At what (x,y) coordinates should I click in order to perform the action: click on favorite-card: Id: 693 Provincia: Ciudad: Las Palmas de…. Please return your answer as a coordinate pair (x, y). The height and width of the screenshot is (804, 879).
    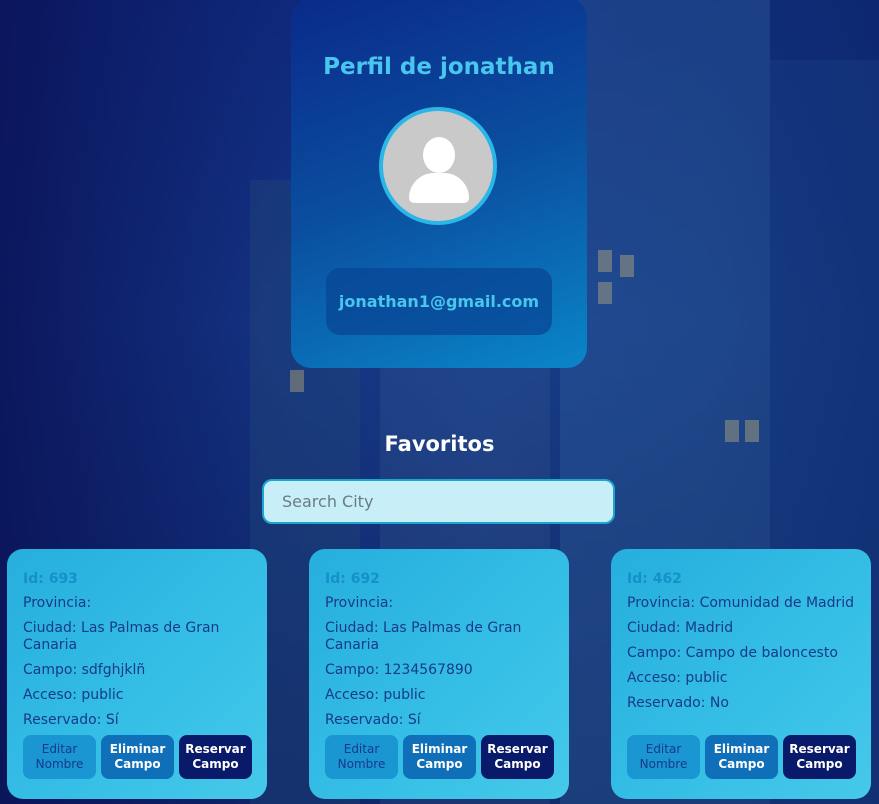
    Looking at the image, I should click on (137, 674).